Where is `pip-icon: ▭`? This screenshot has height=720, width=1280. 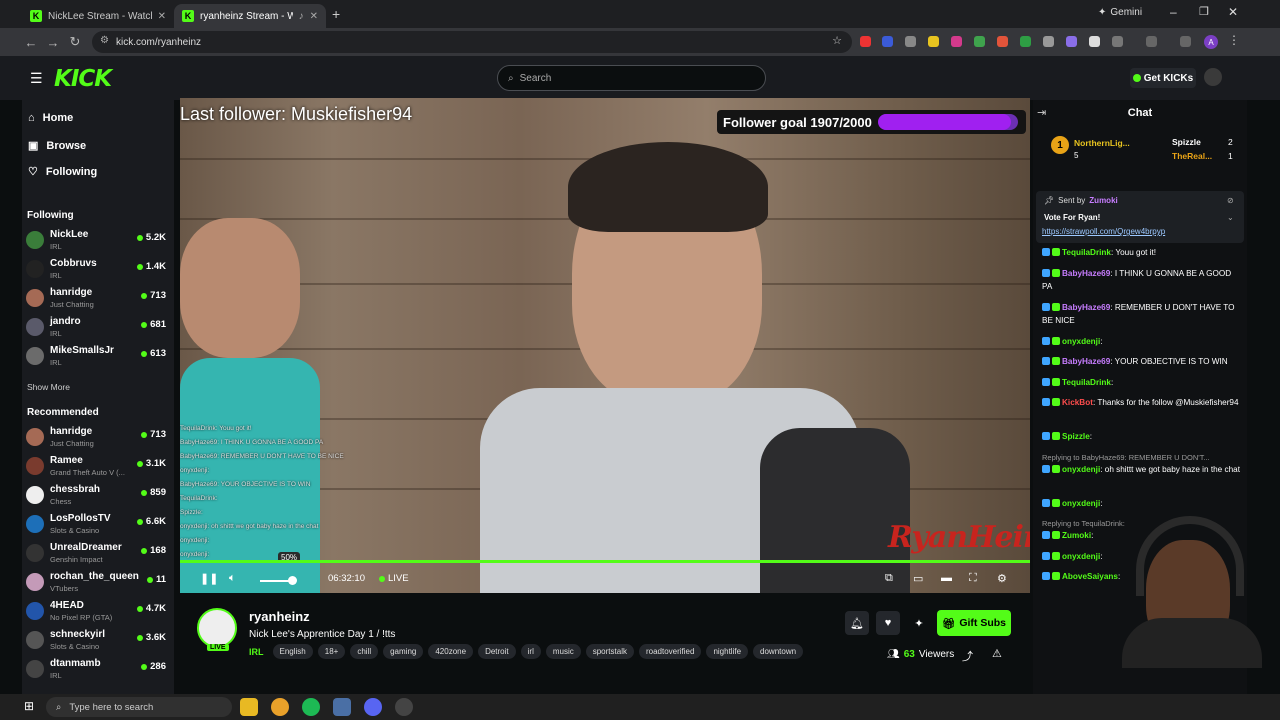
pip-icon: ▭ is located at coordinates (918, 578).